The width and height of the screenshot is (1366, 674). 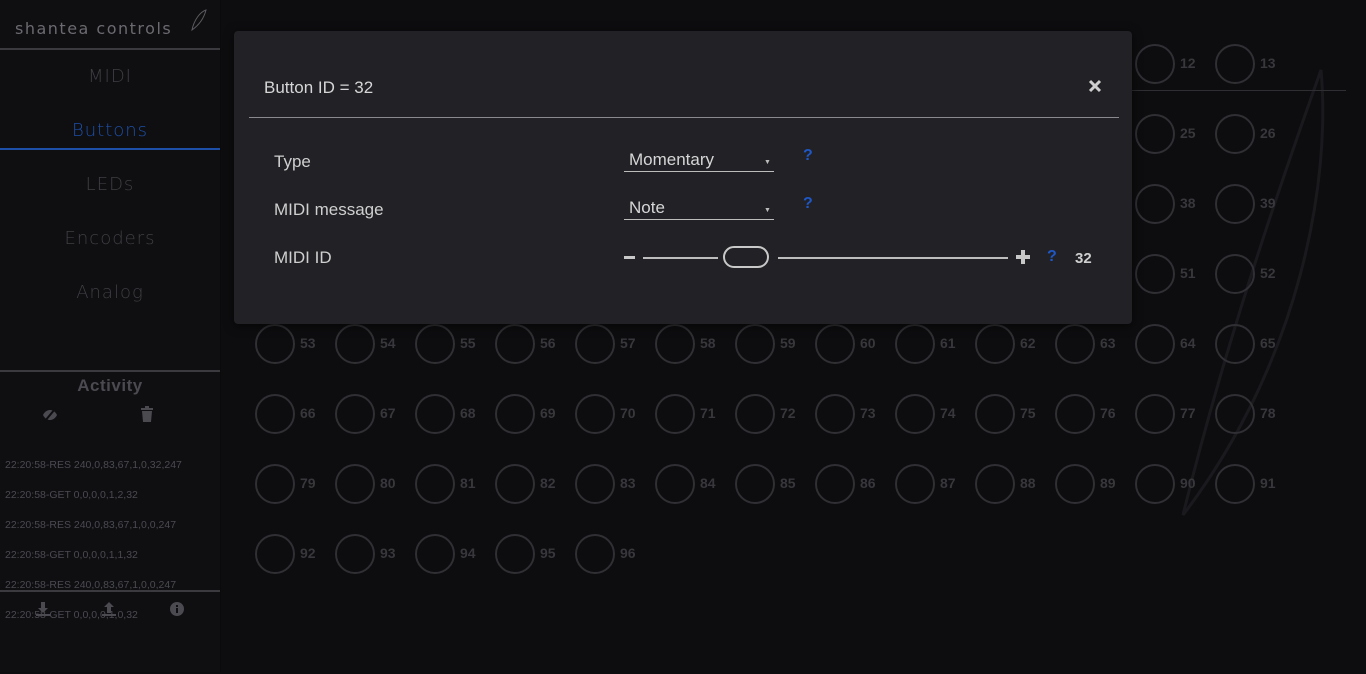 I want to click on grid-button: 83, so click(x=615, y=484).